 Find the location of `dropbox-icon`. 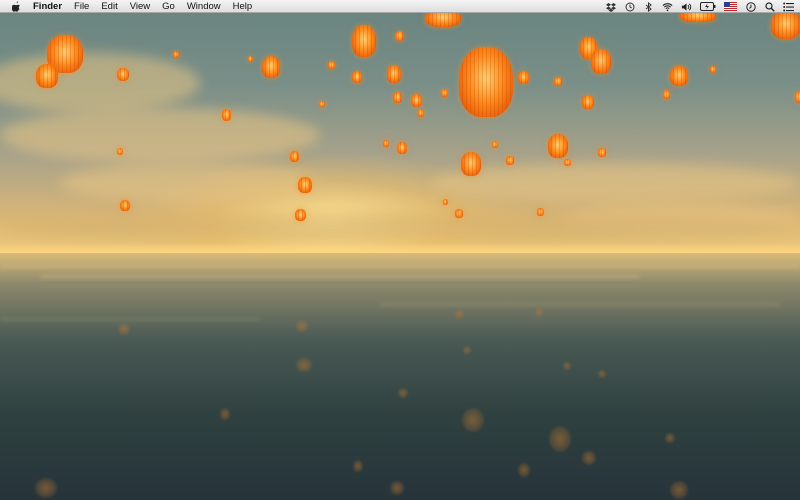

dropbox-icon is located at coordinates (610, 6).